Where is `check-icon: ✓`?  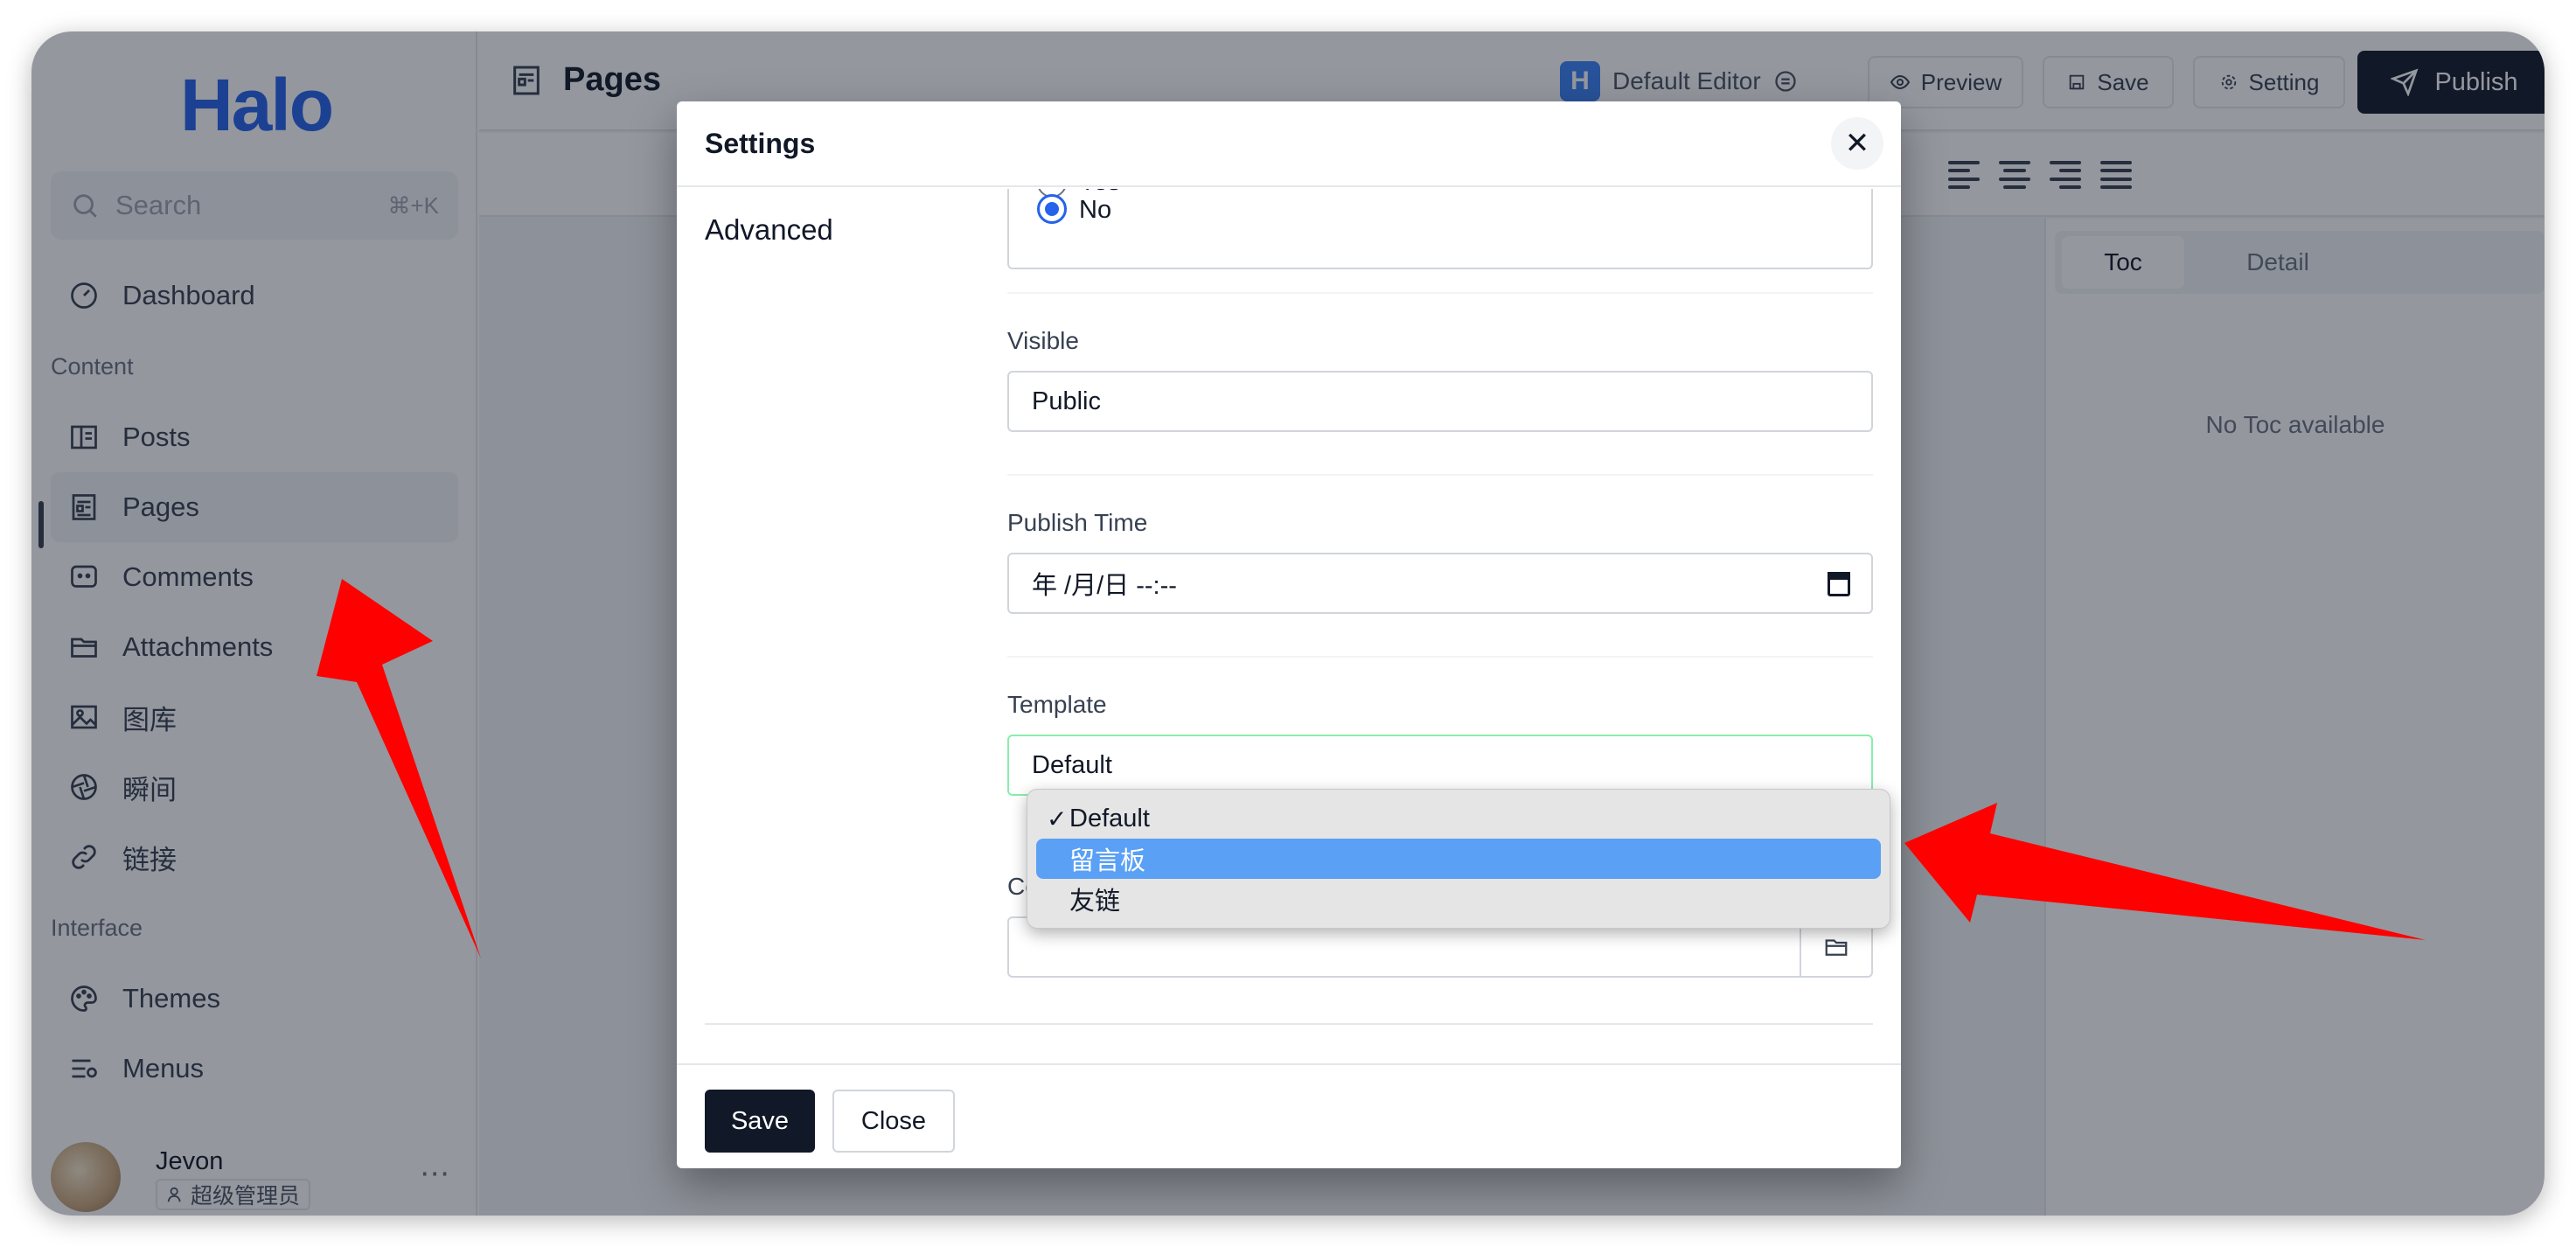
check-icon: ✓ is located at coordinates (1057, 818).